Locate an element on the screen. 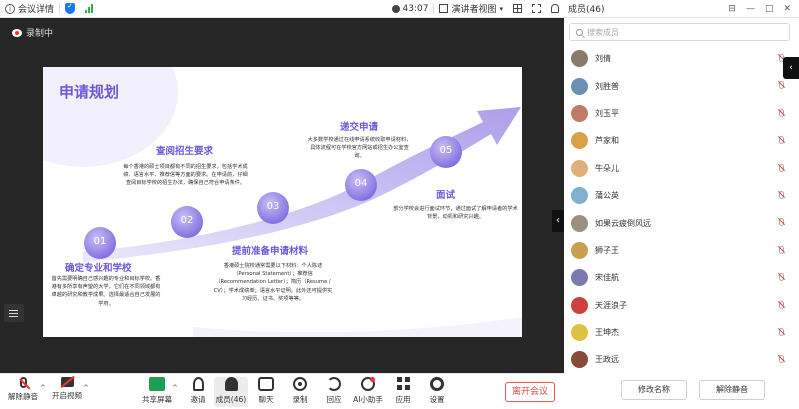 The width and height of the screenshot is (799, 409). list-item: 刘倩 is located at coordinates (681, 58).